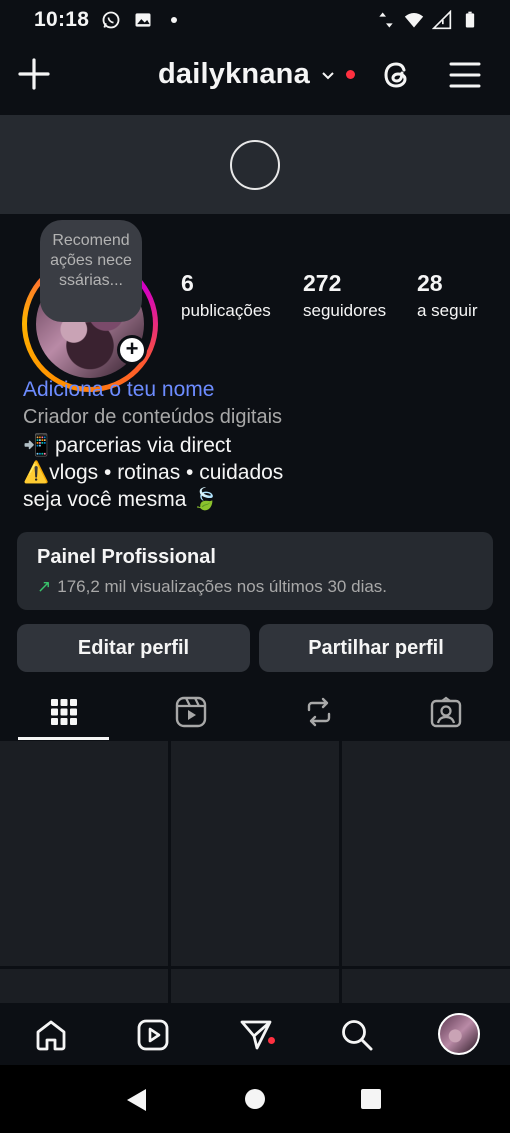  Describe the element at coordinates (143, 20) in the screenshot. I see `gallery-icon` at that location.